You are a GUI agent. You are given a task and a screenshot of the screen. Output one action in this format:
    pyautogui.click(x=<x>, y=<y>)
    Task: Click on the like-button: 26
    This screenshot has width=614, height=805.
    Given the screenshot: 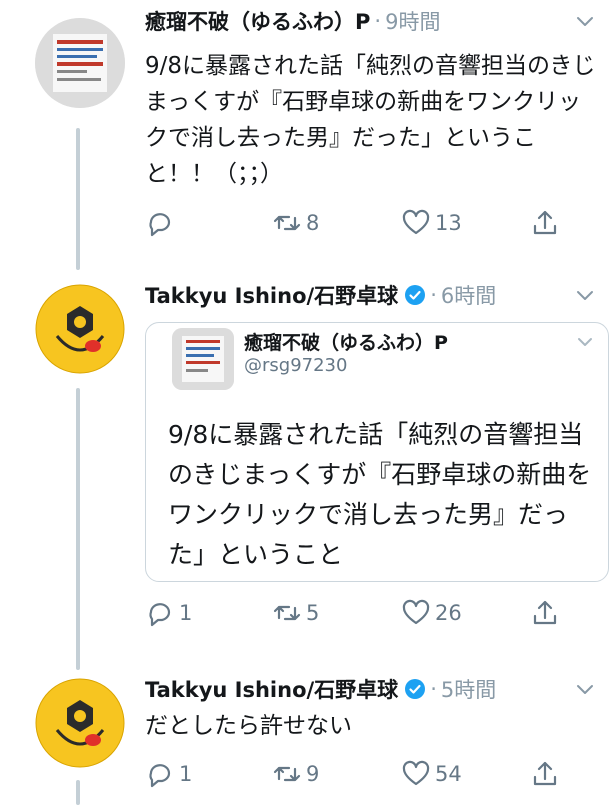 What is the action you would take?
    pyautogui.click(x=431, y=613)
    